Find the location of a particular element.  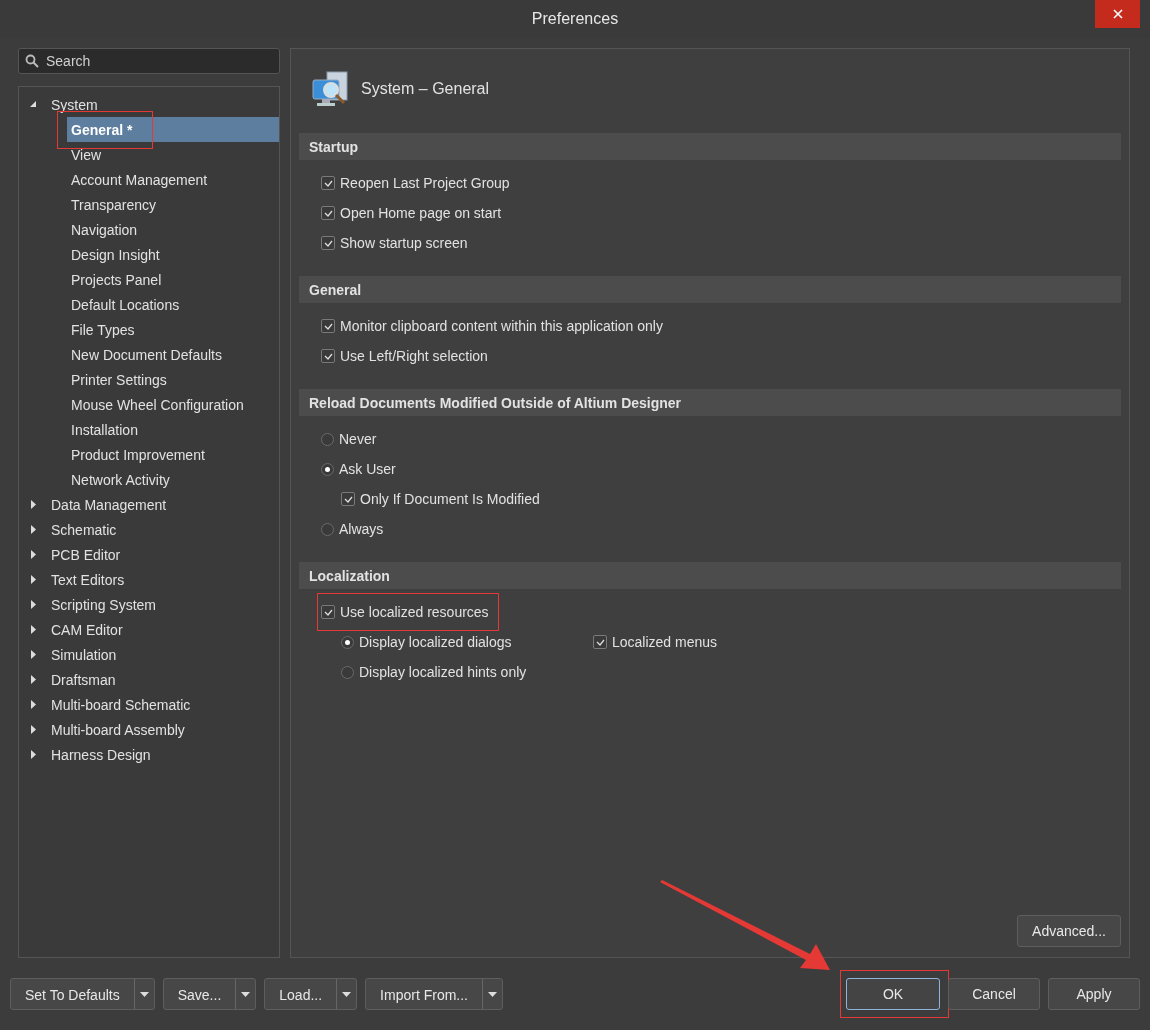

footer-button: Apply is located at coordinates (1094, 994).